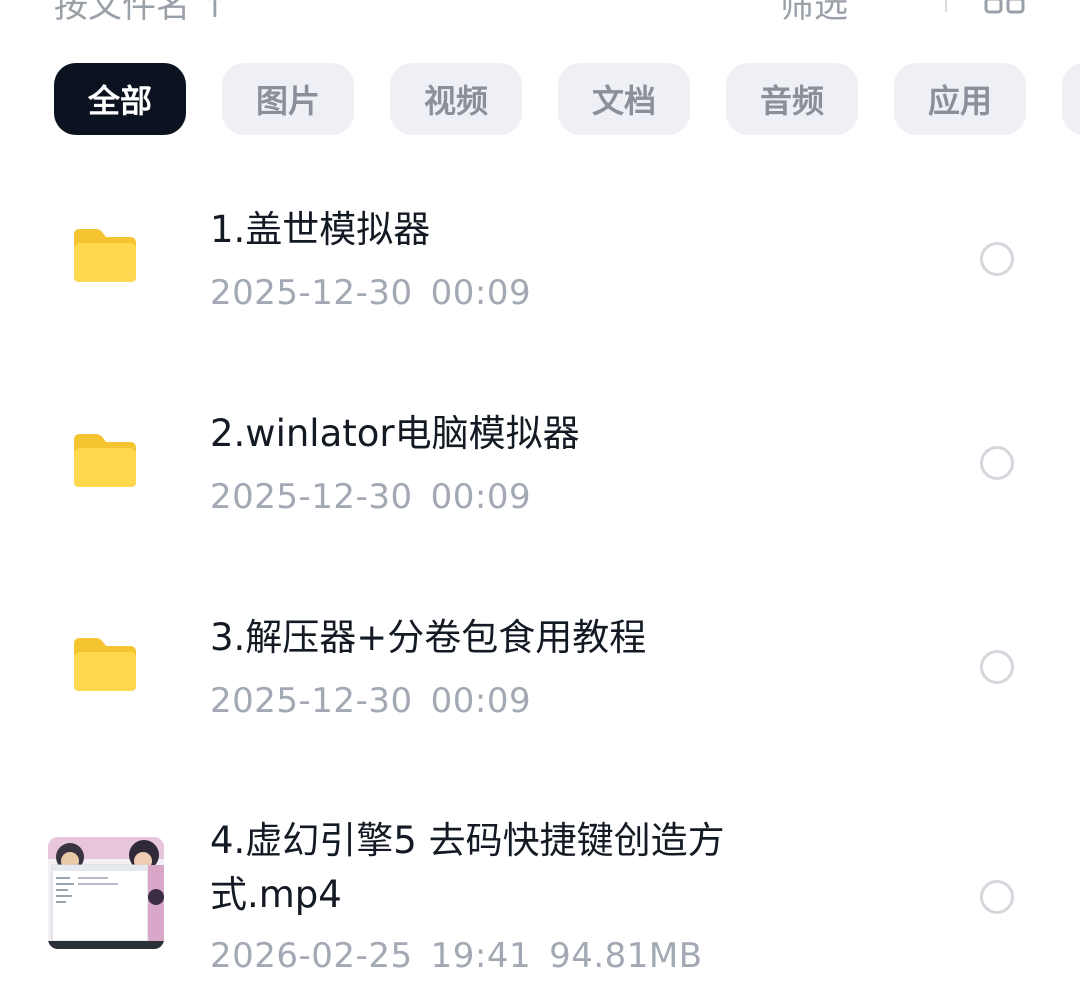 This screenshot has width=1080, height=990. I want to click on divider, so click(946, 6).